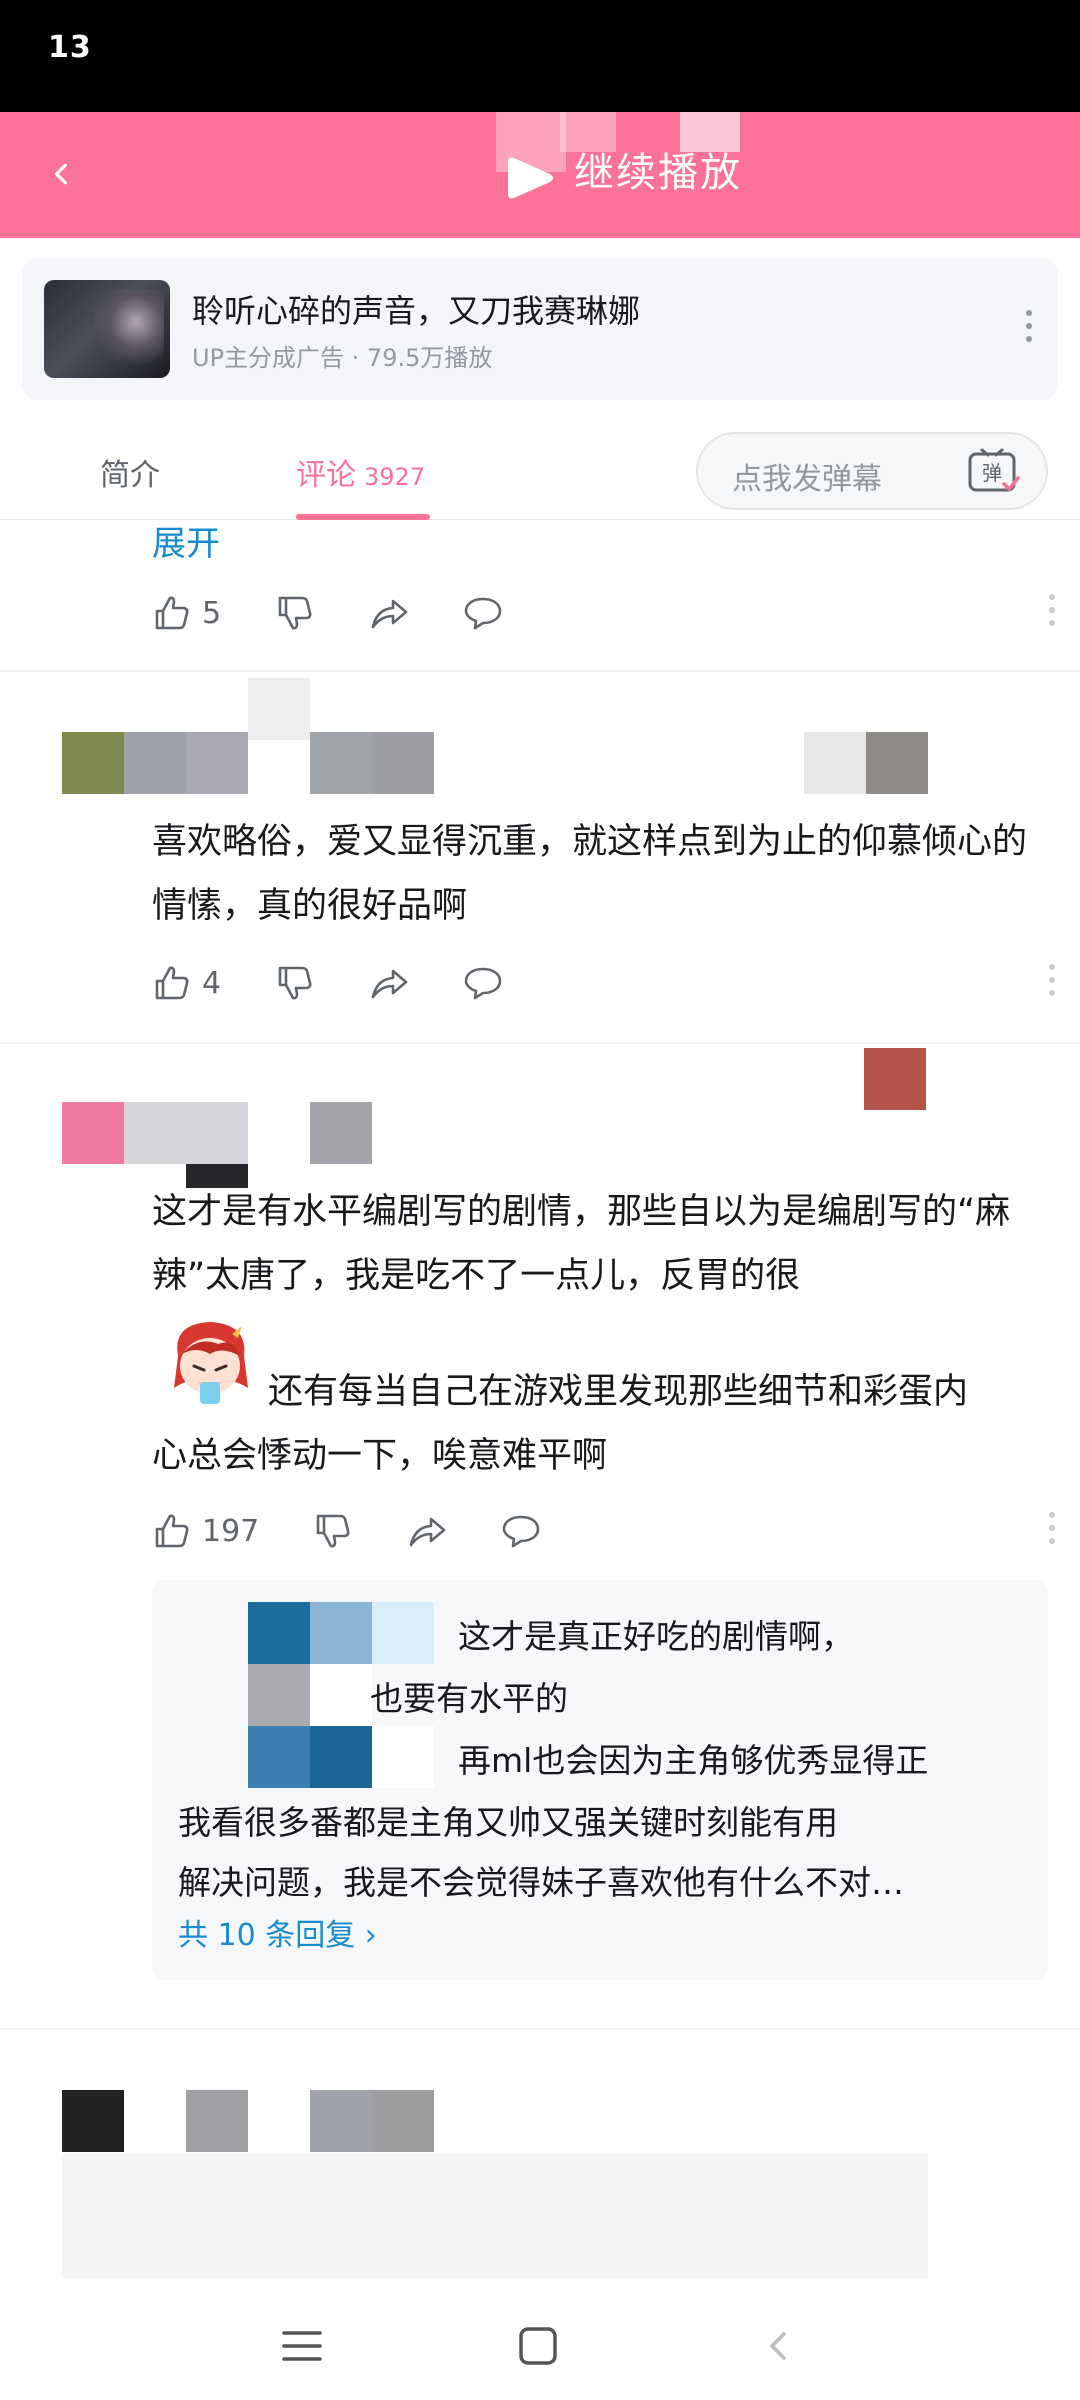 The height and width of the screenshot is (2400, 1080). I want to click on tab-intro: 简介, so click(130, 472).